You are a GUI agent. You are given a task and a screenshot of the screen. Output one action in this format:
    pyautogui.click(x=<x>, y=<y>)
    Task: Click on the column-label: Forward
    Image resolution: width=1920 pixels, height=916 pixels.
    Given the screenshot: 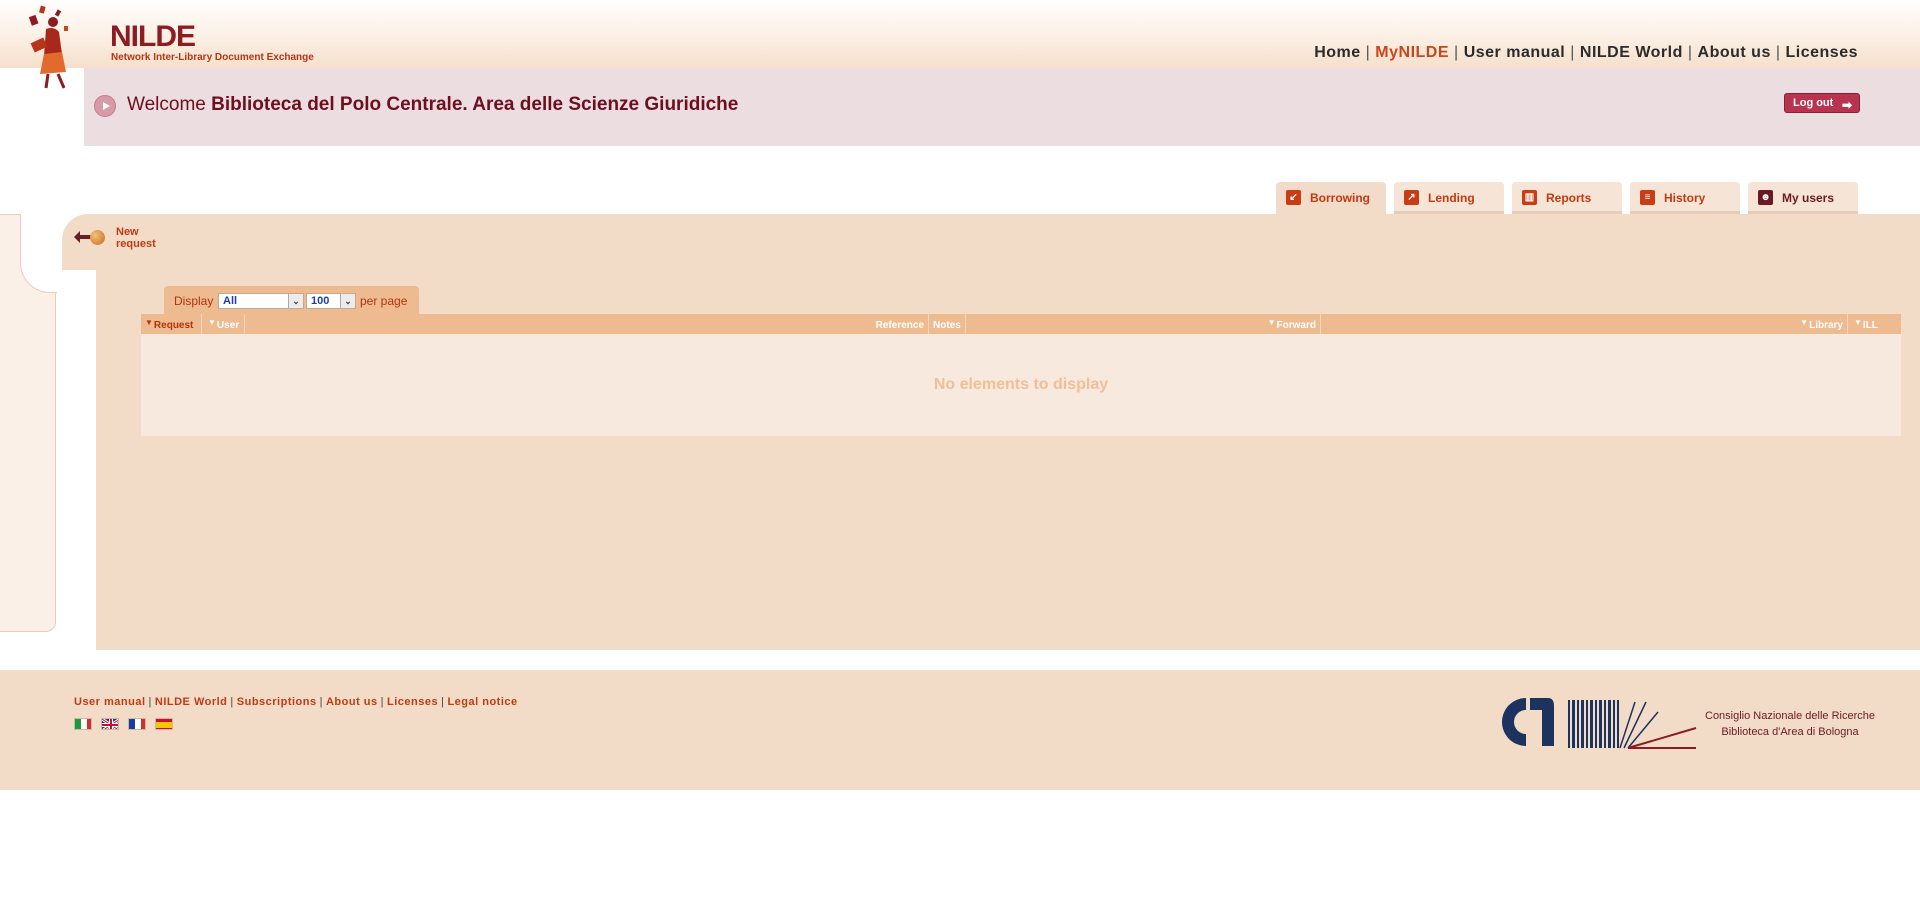 What is the action you would take?
    pyautogui.click(x=1296, y=325)
    